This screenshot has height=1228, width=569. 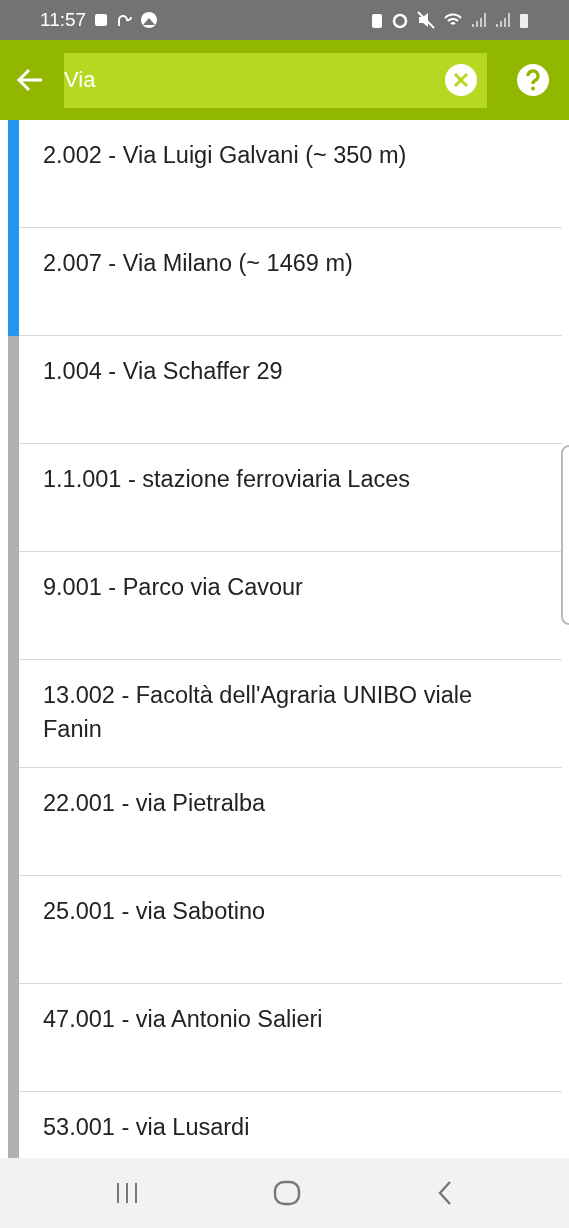 I want to click on app-icon, so click(x=149, y=20).